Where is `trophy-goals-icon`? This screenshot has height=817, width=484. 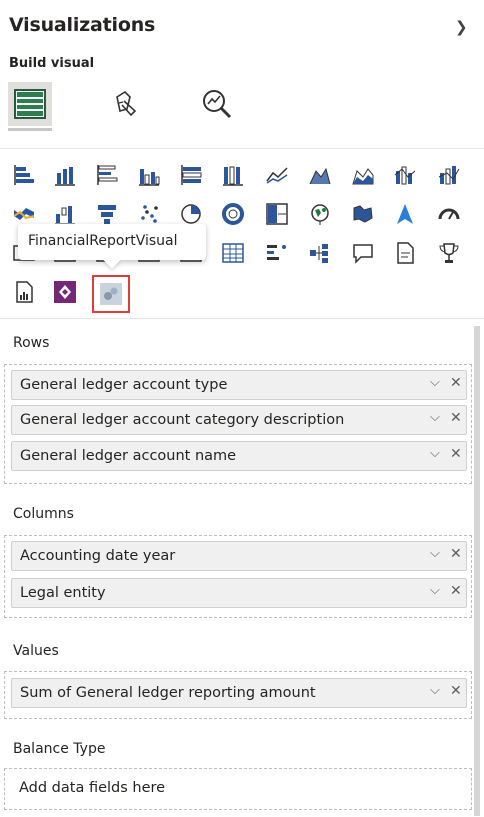 trophy-goals-icon is located at coordinates (449, 253).